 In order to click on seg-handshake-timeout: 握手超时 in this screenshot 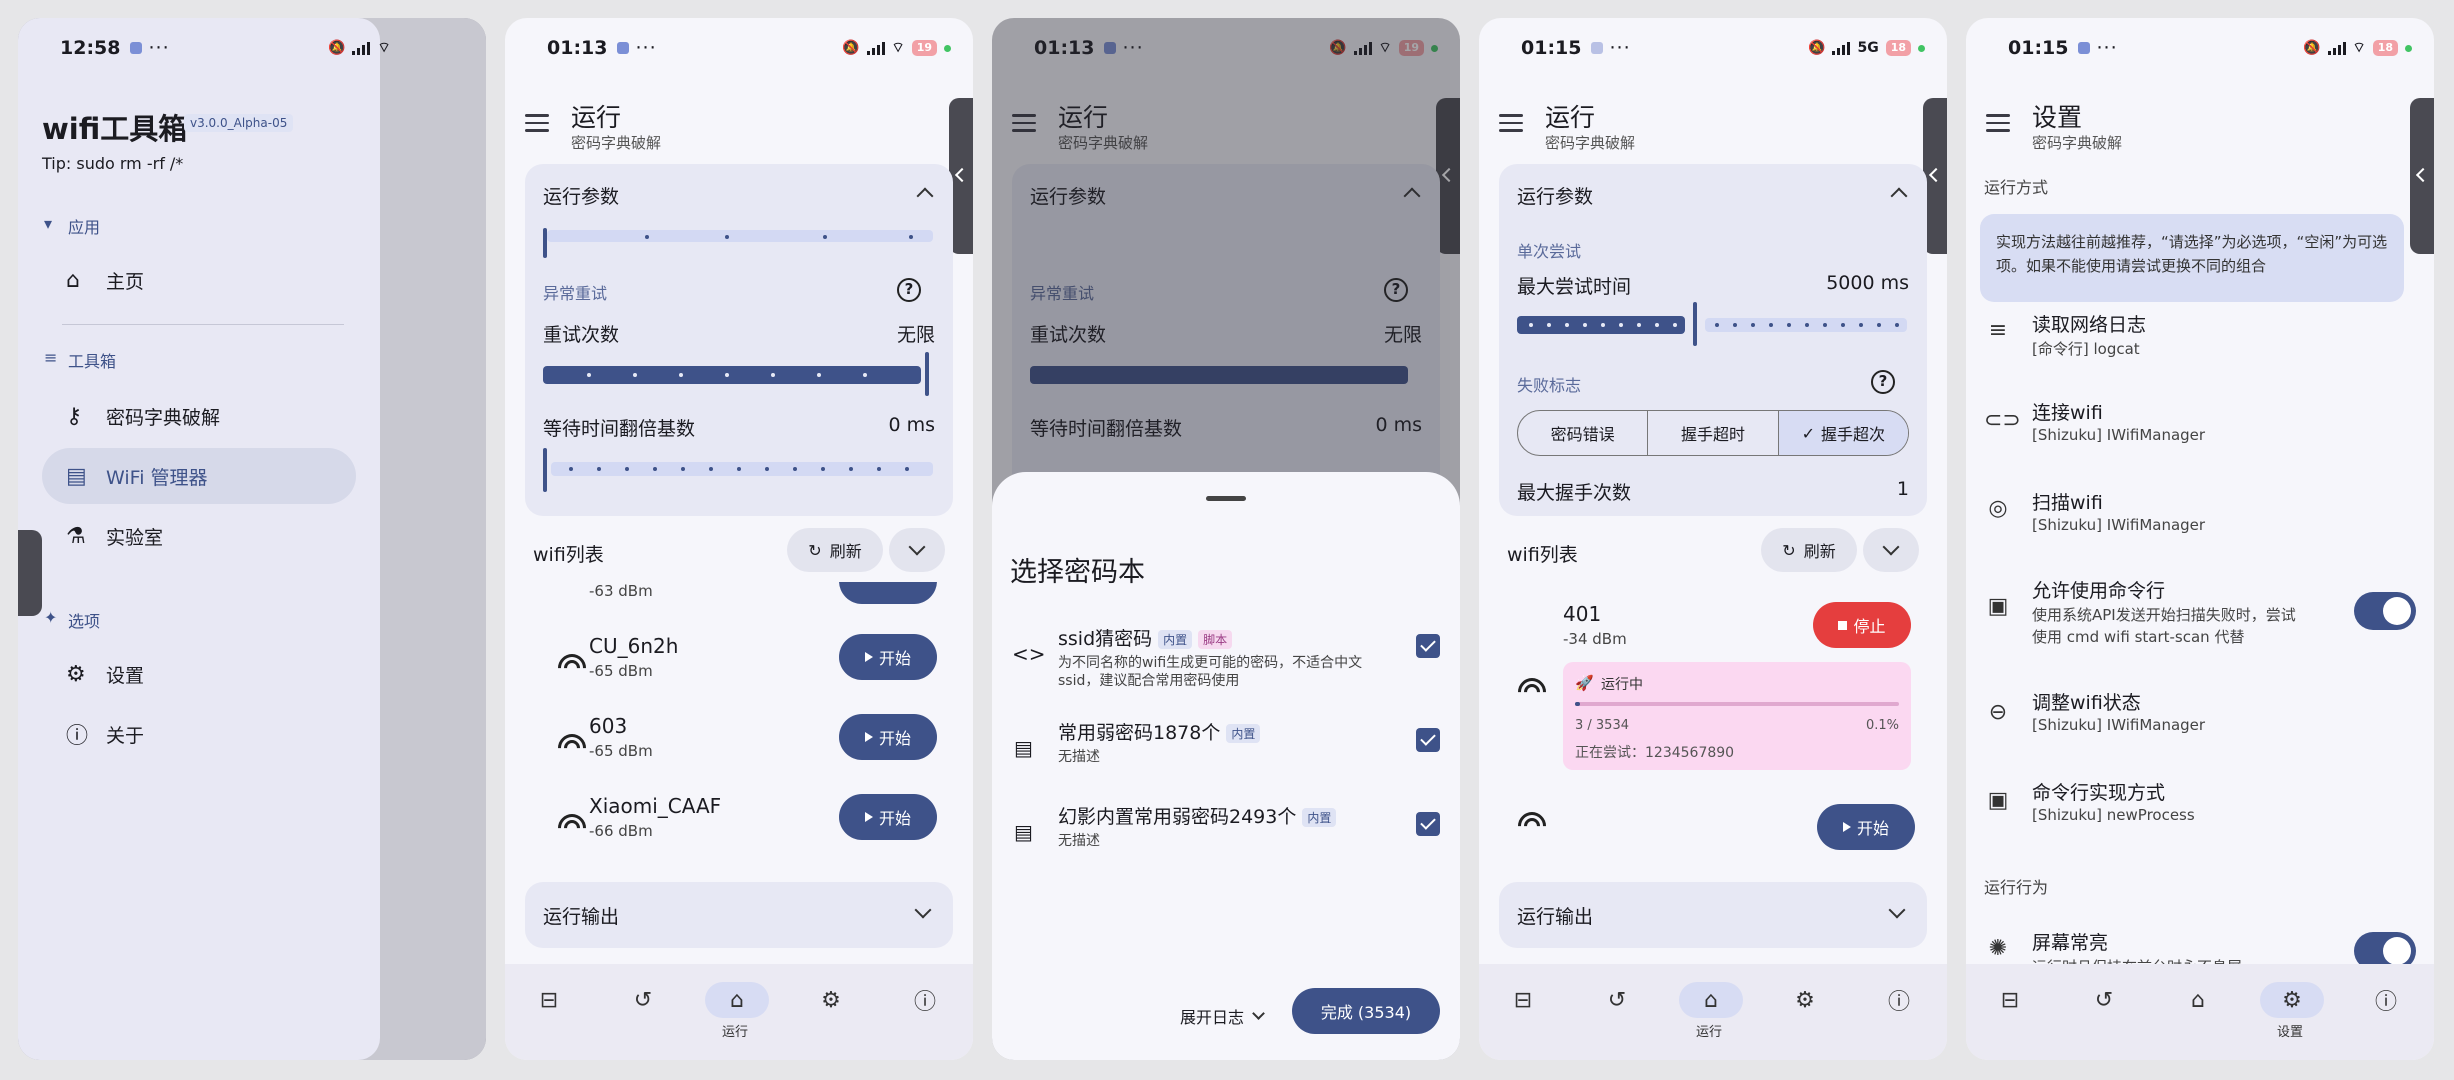, I will do `click(1713, 433)`.